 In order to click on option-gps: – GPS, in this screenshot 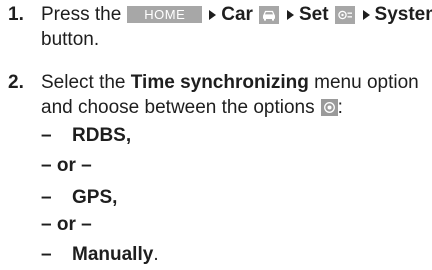, I will do `click(79, 197)`.